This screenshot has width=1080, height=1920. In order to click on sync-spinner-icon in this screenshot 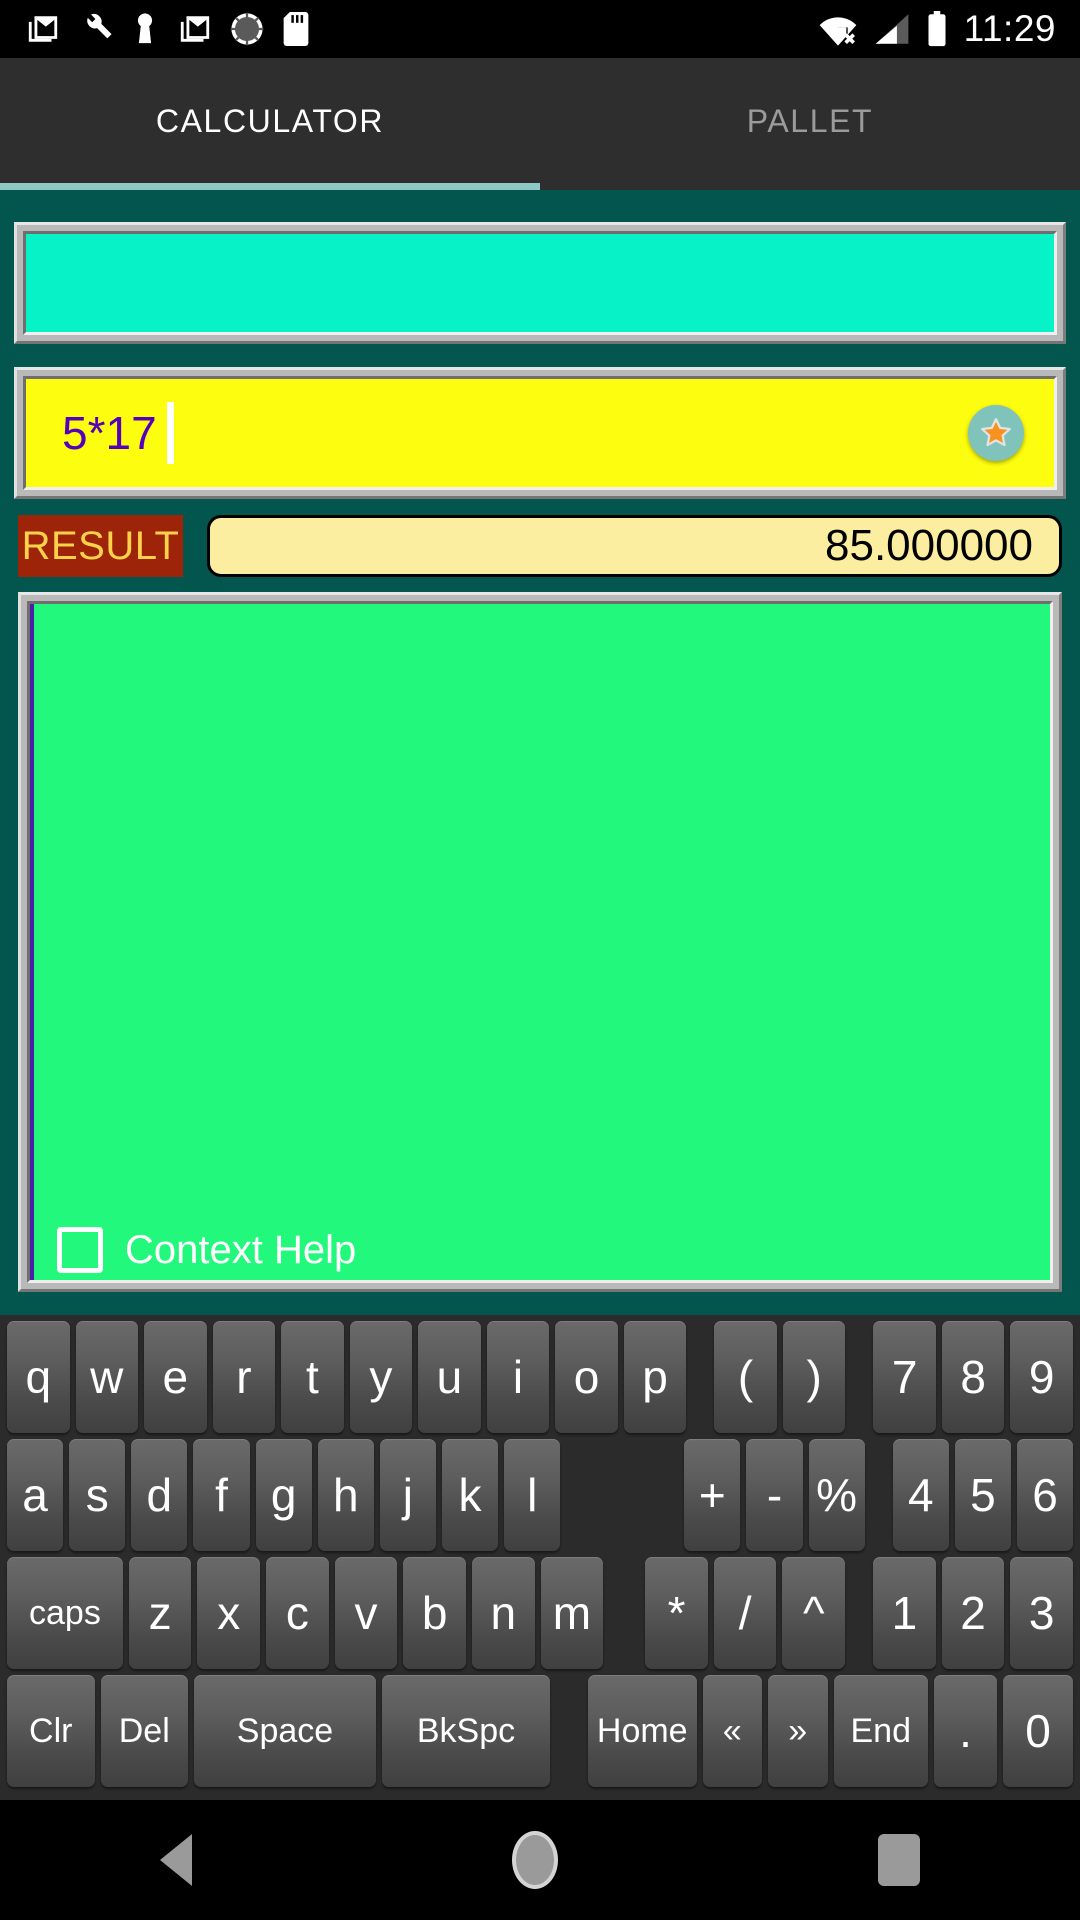, I will do `click(247, 29)`.